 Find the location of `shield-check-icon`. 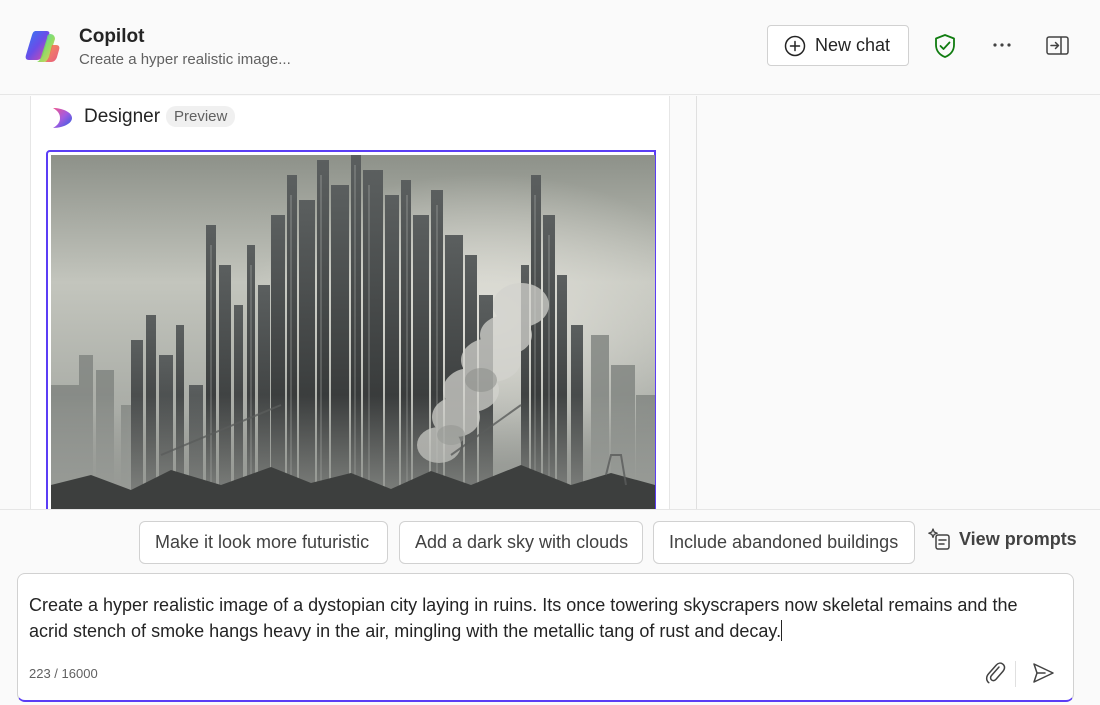

shield-check-icon is located at coordinates (945, 46).